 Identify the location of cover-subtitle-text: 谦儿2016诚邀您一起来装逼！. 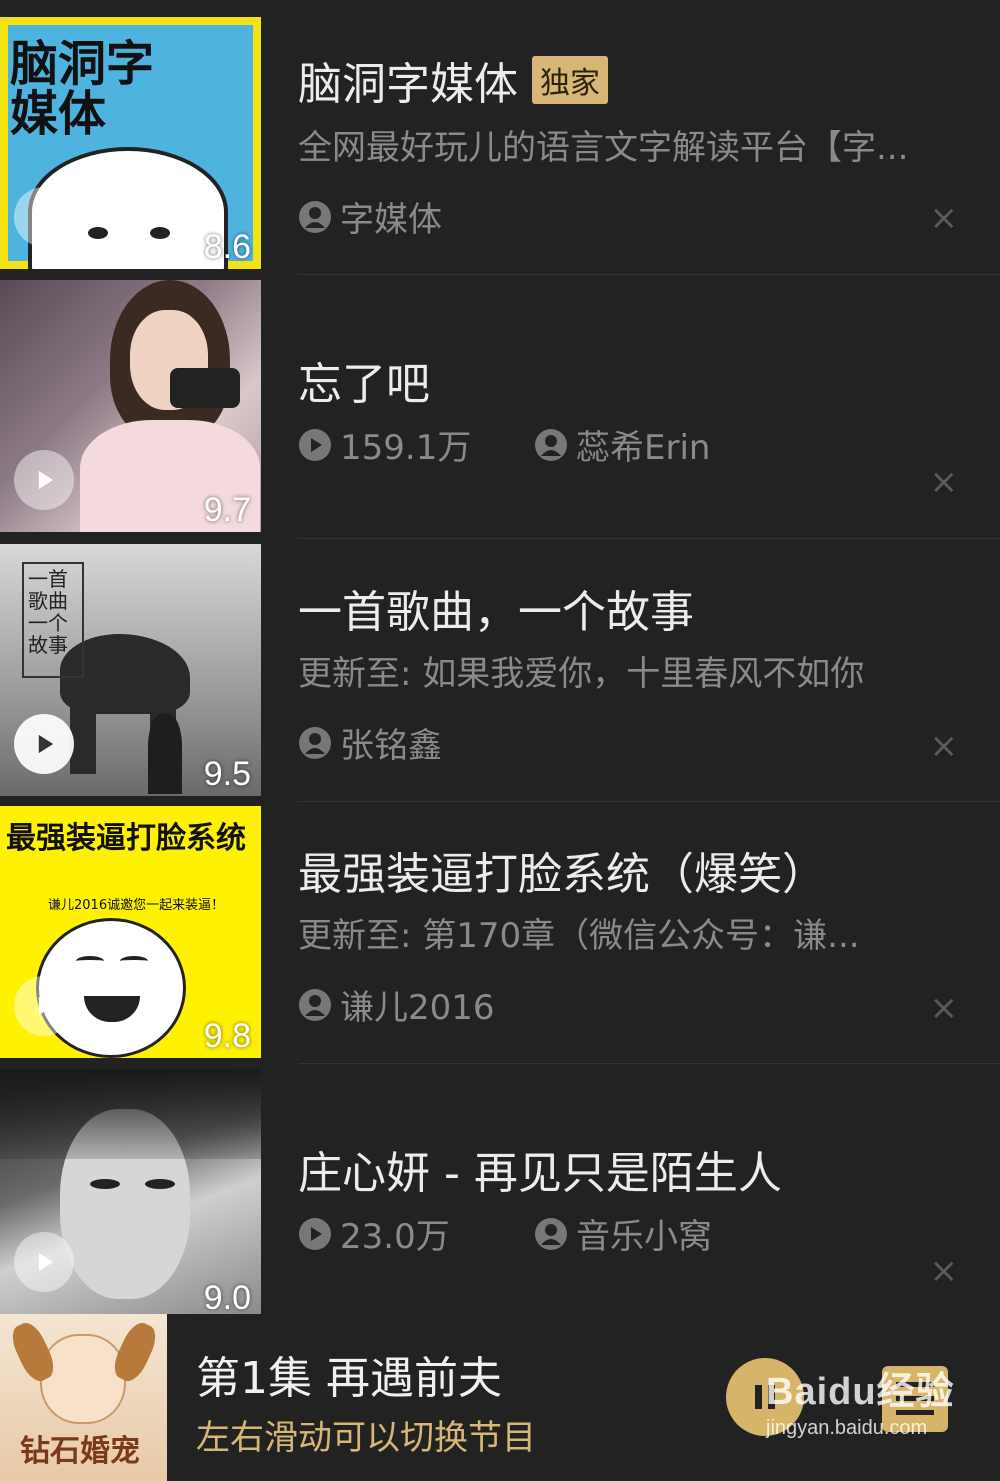
(136, 905).